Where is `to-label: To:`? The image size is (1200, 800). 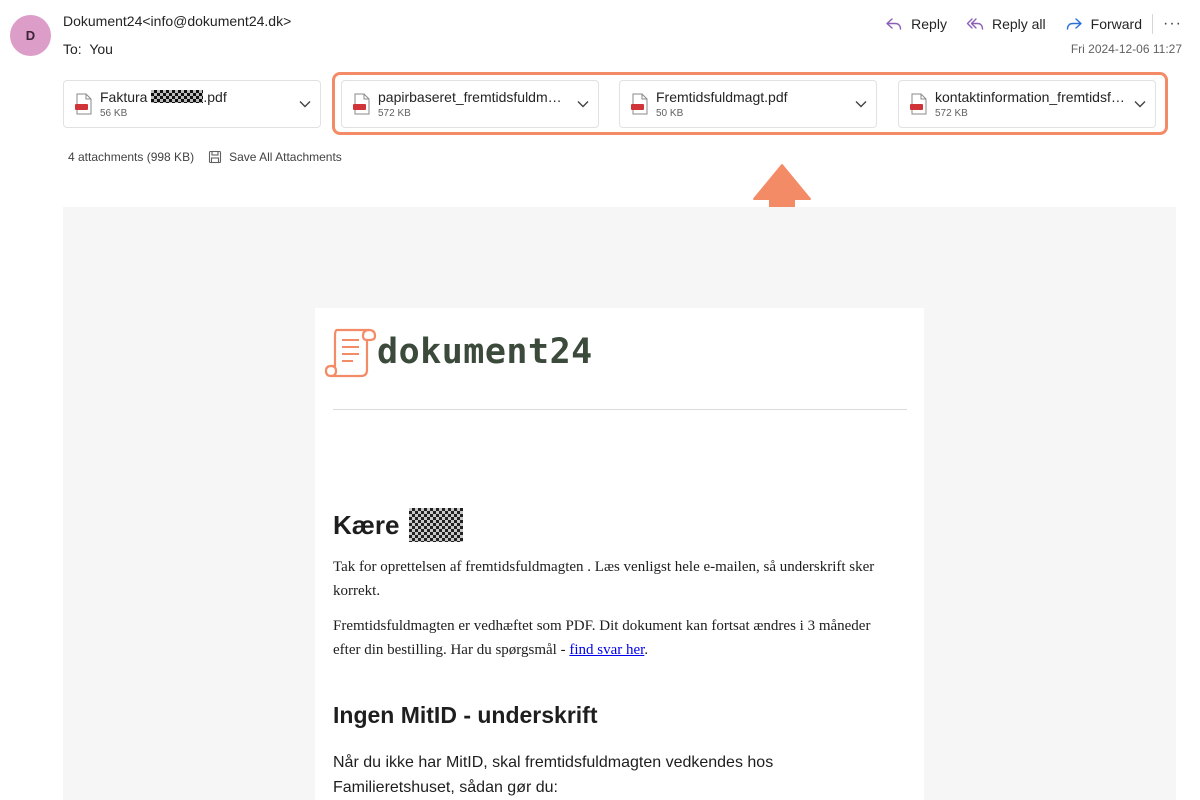
to-label: To: is located at coordinates (72, 49).